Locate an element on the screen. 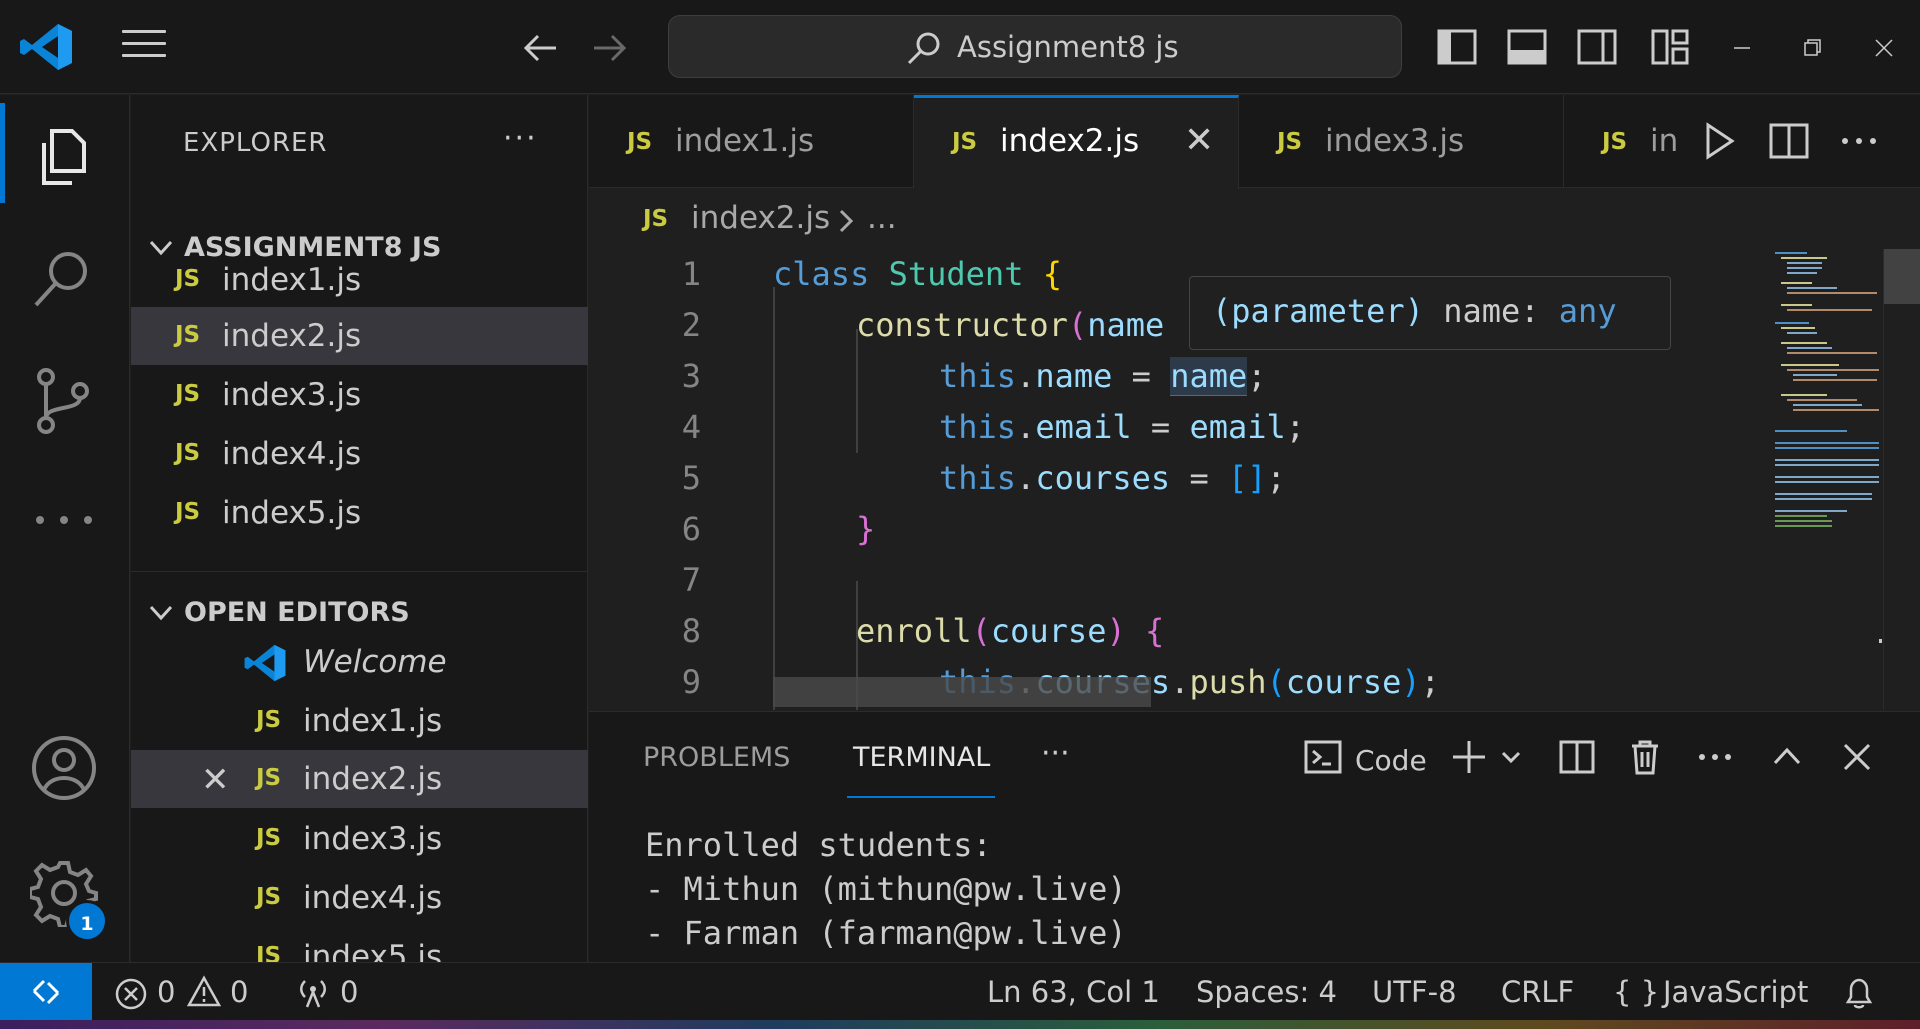 The image size is (1920, 1029). toggle-primary-sidebar-icon is located at coordinates (1457, 47).